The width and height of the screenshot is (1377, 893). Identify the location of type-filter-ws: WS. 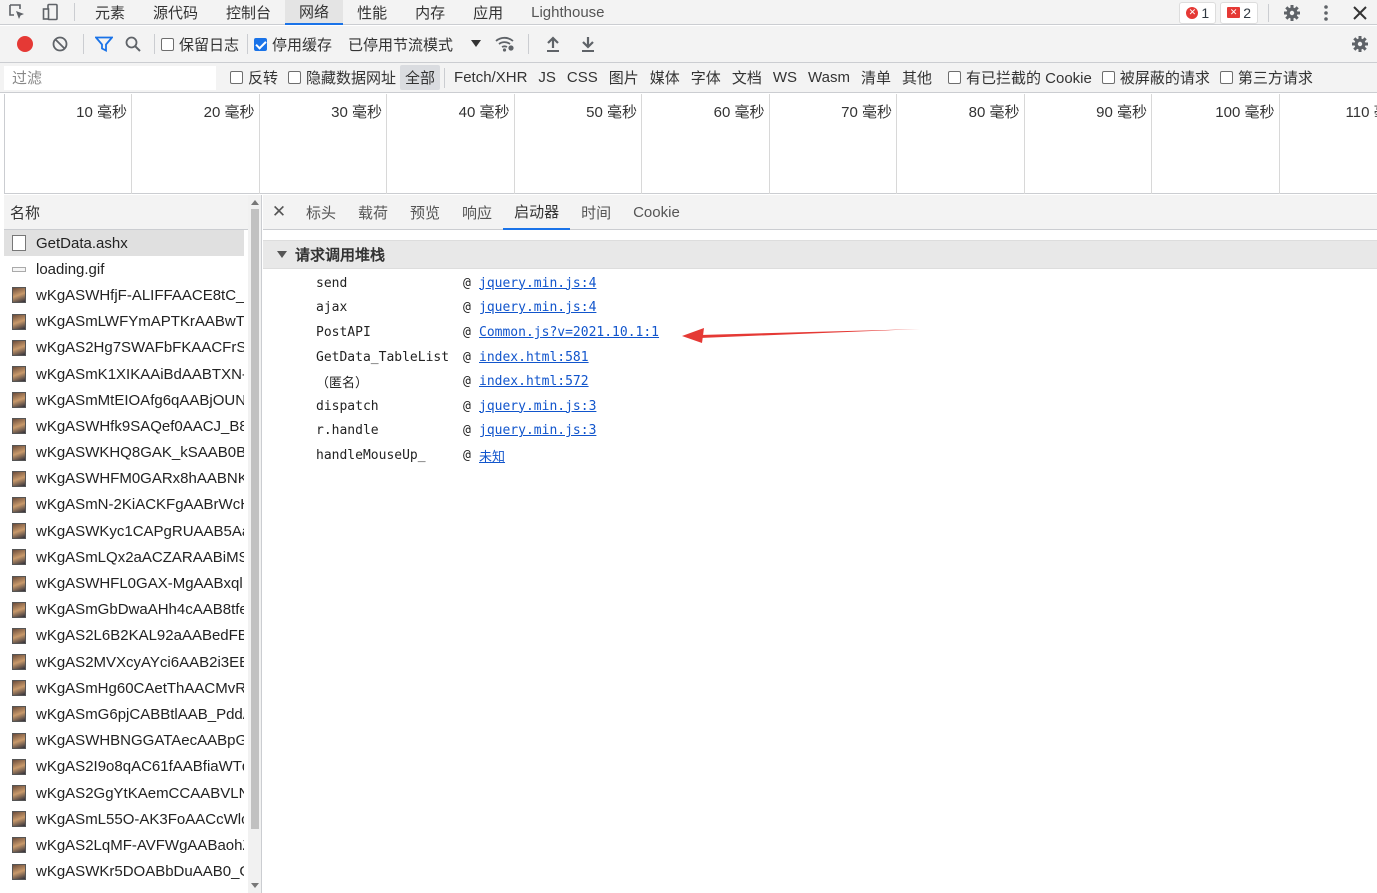
(785, 77).